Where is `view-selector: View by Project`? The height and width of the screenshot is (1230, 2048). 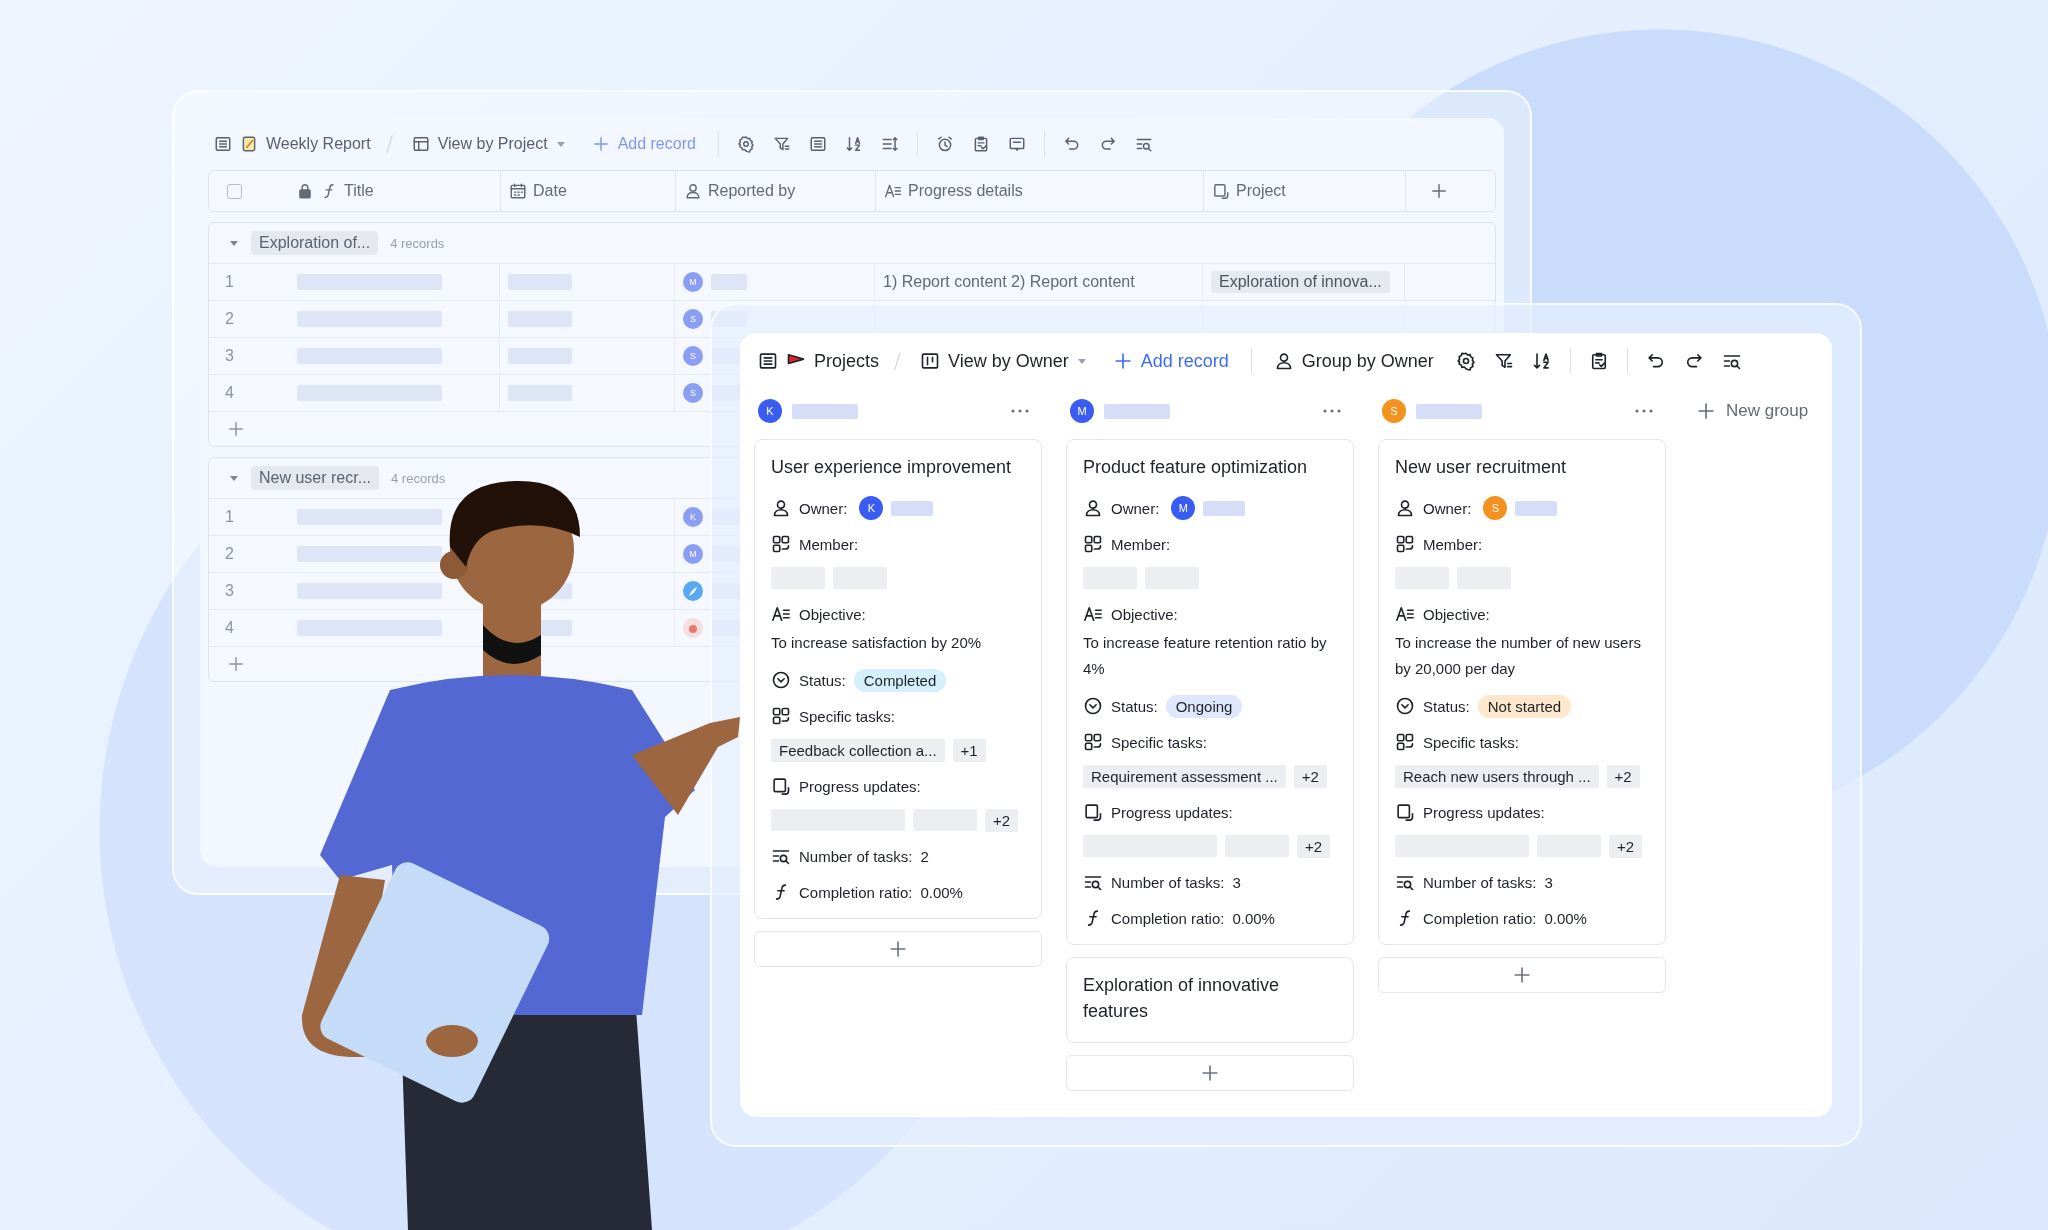 view-selector: View by Project is located at coordinates (488, 144).